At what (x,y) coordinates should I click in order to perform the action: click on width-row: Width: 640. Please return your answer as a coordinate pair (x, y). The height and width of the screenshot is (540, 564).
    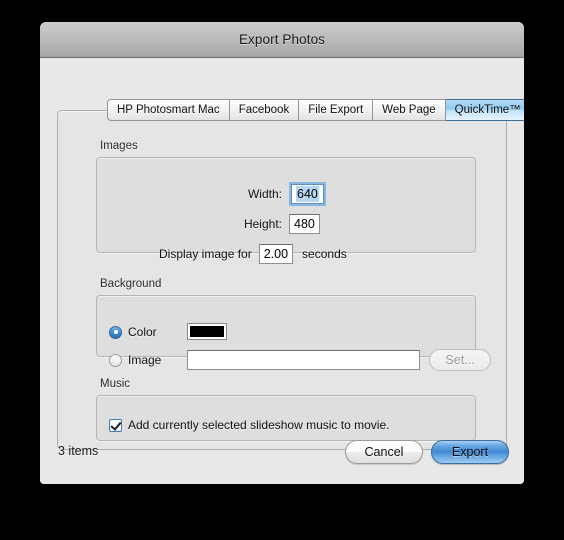
    Looking at the image, I should click on (273, 194).